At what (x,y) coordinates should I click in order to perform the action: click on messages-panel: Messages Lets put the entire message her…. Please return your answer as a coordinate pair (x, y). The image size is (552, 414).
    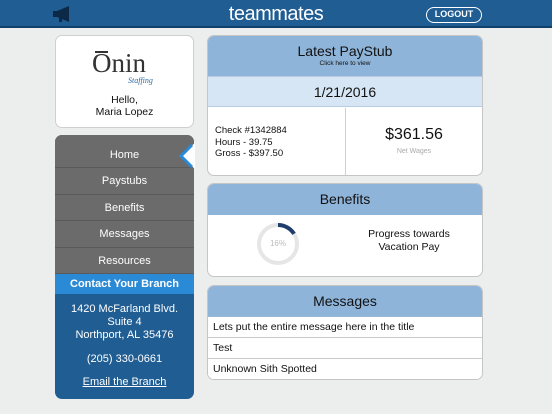
    Looking at the image, I should click on (345, 332).